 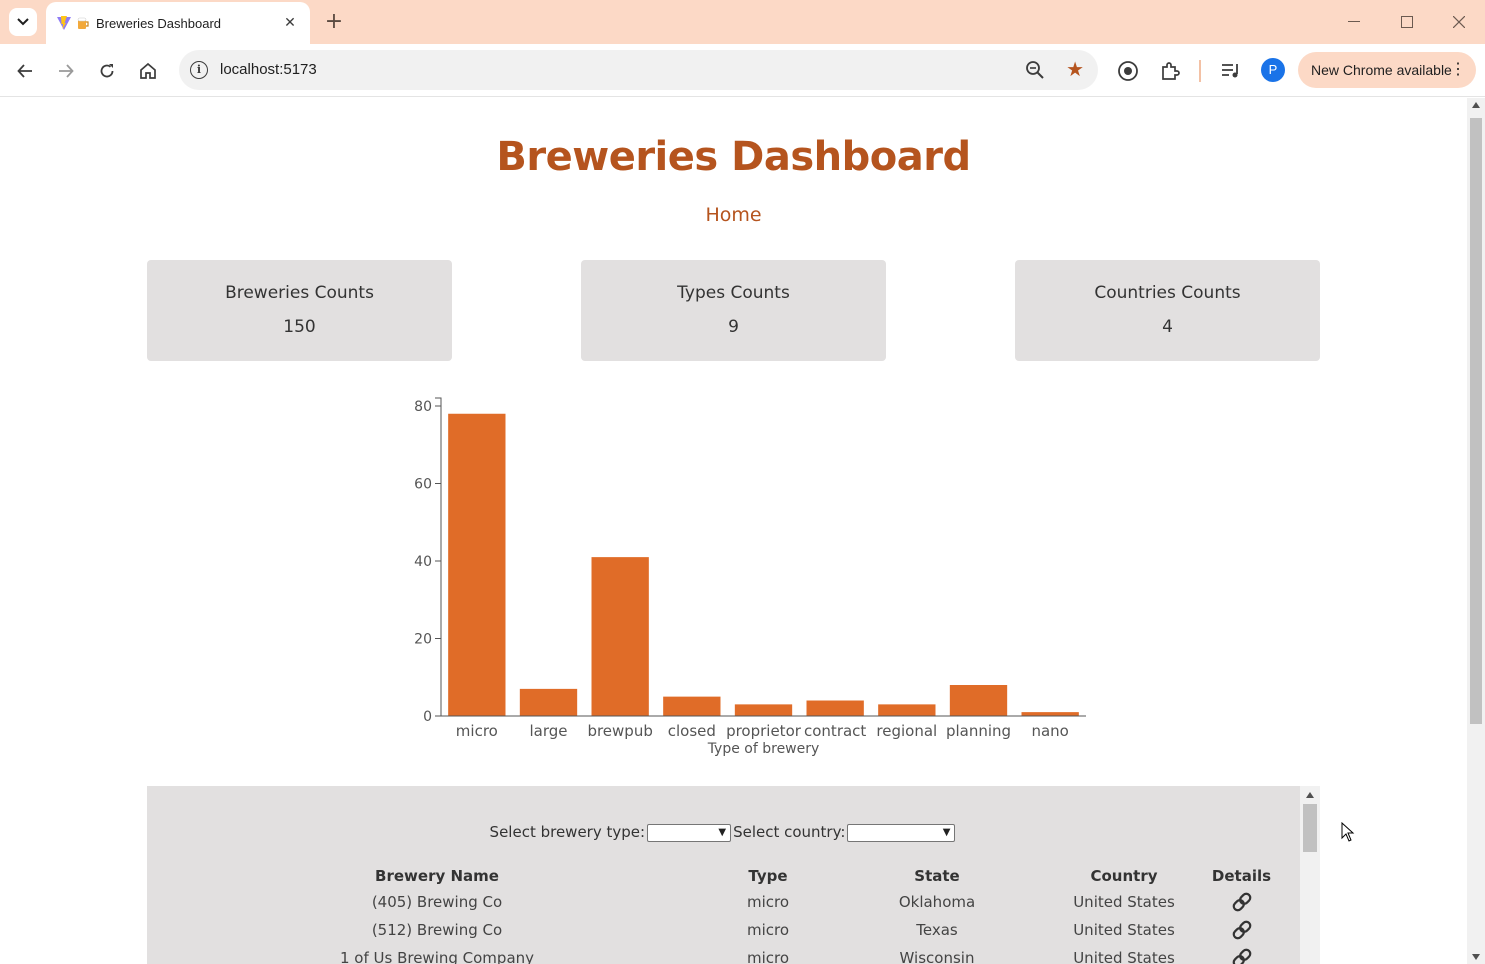 What do you see at coordinates (1170, 71) in the screenshot?
I see `extensions-puzzle-icon` at bounding box center [1170, 71].